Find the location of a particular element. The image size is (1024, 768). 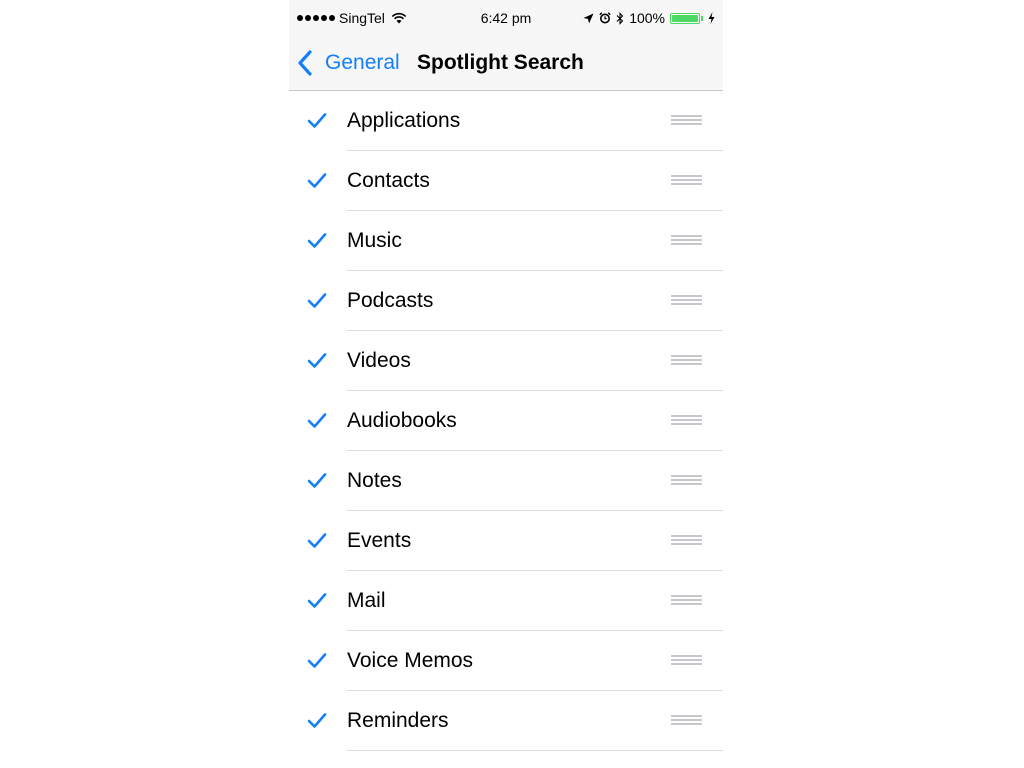

list-item-label: Applications is located at coordinates (404, 120).